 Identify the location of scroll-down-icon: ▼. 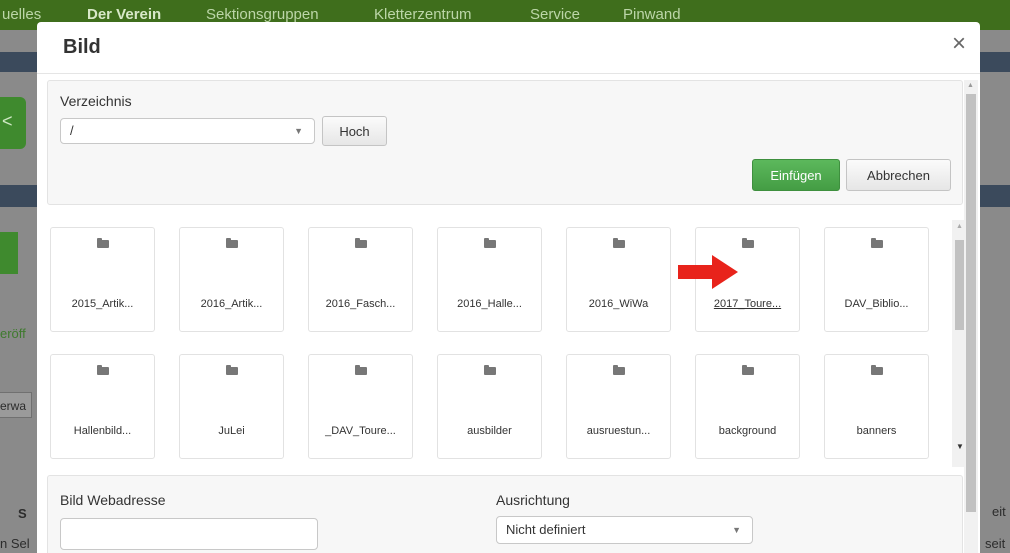
(960, 446).